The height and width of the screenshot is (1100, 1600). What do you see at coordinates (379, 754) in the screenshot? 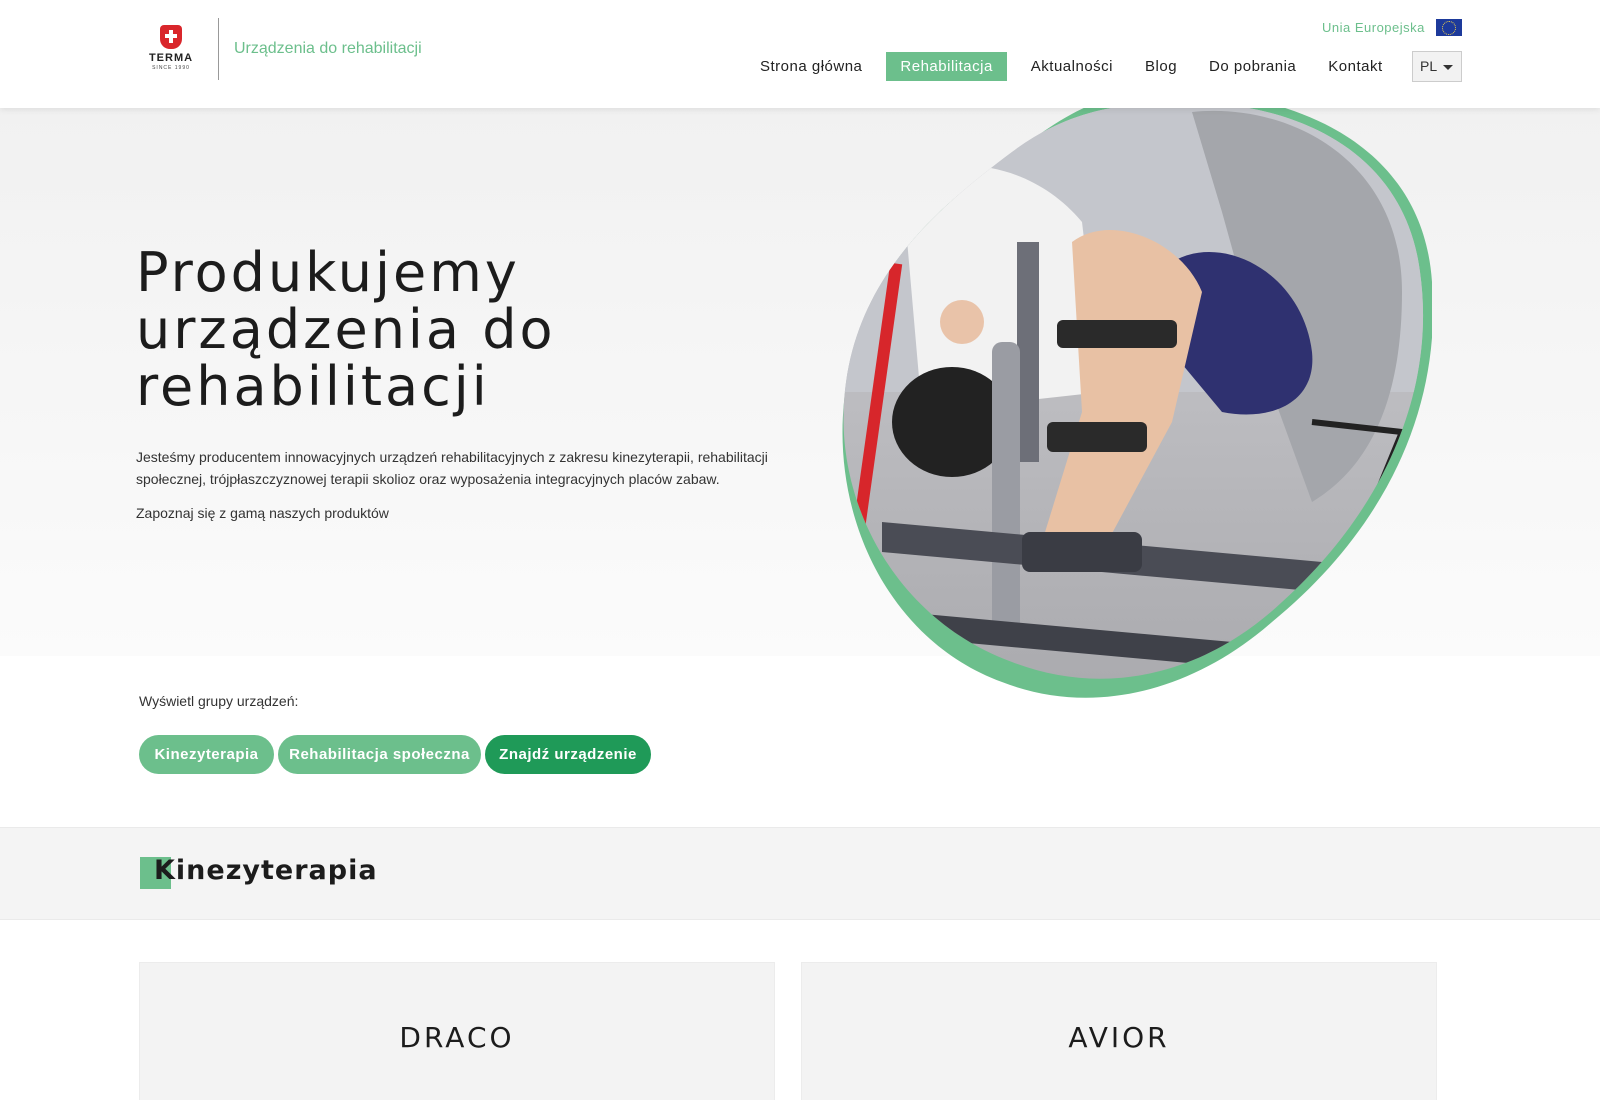
I see `rehabilitacja-spoleczna-button: Rehabilitacja społeczna` at bounding box center [379, 754].